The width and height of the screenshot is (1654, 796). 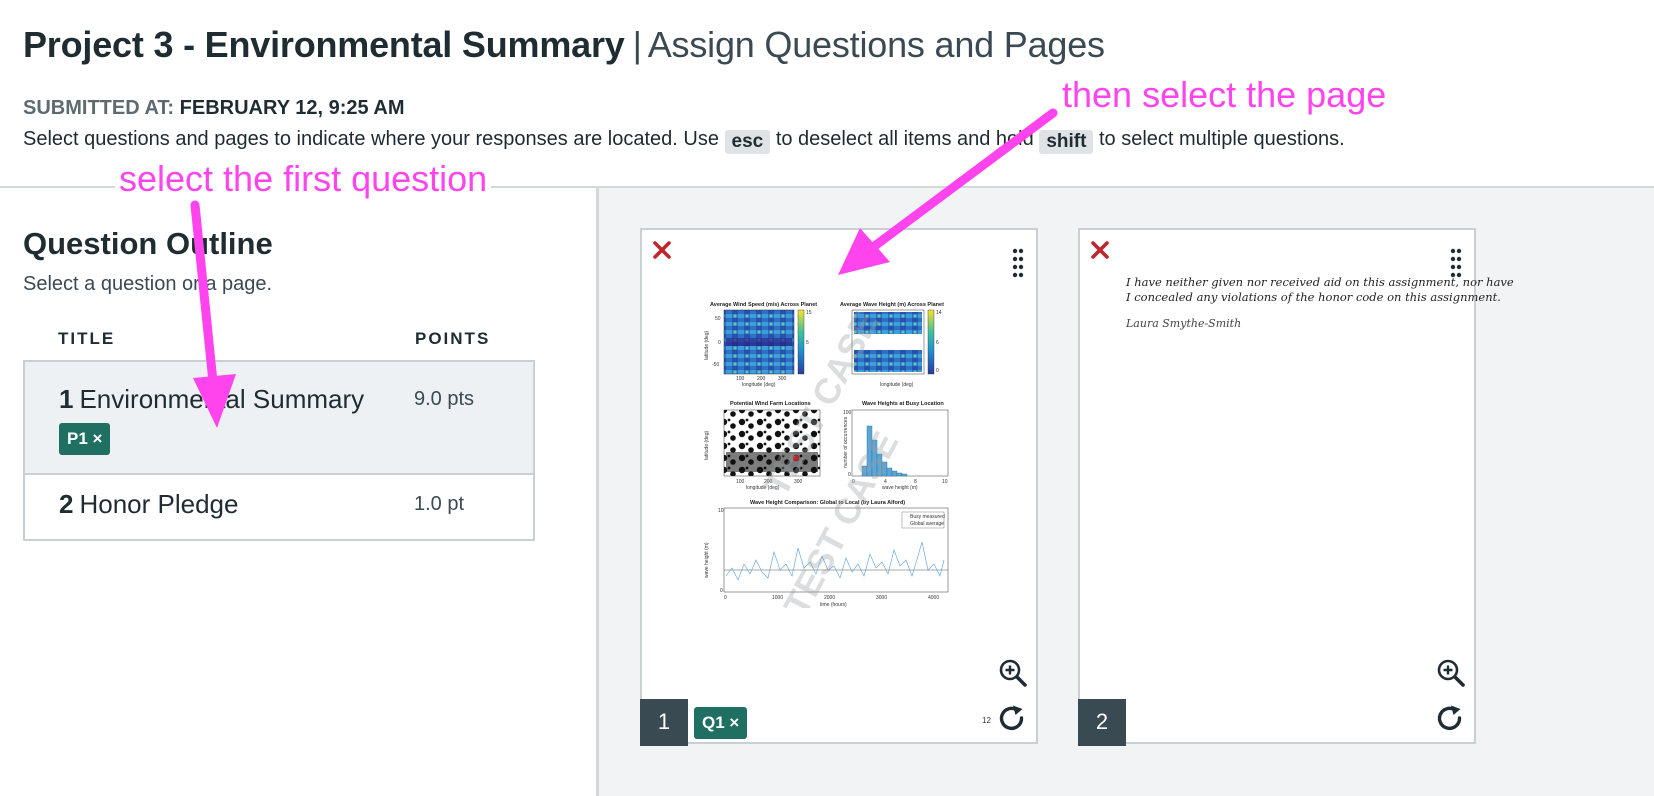 I want to click on question-1-number: 1, so click(x=66, y=399).